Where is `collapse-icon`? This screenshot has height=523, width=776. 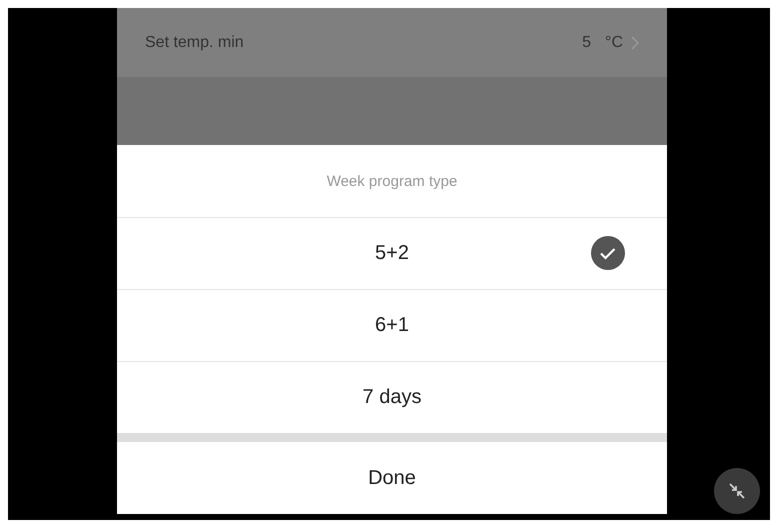
collapse-icon is located at coordinates (737, 491).